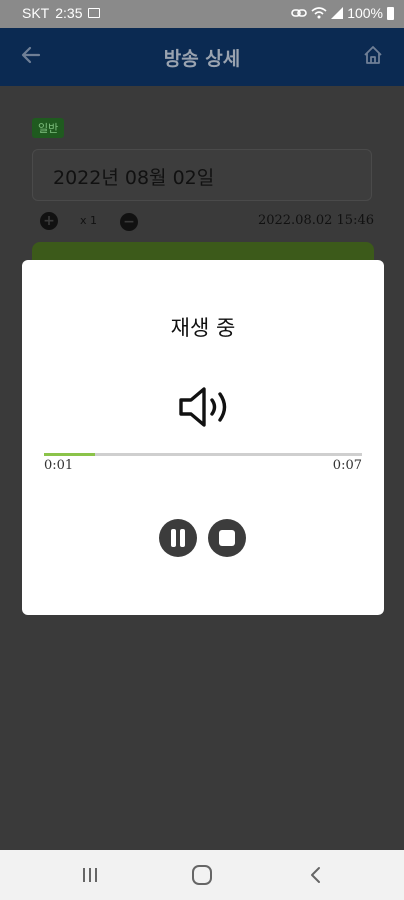  I want to click on dialog-title: 재생 중, so click(203, 328).